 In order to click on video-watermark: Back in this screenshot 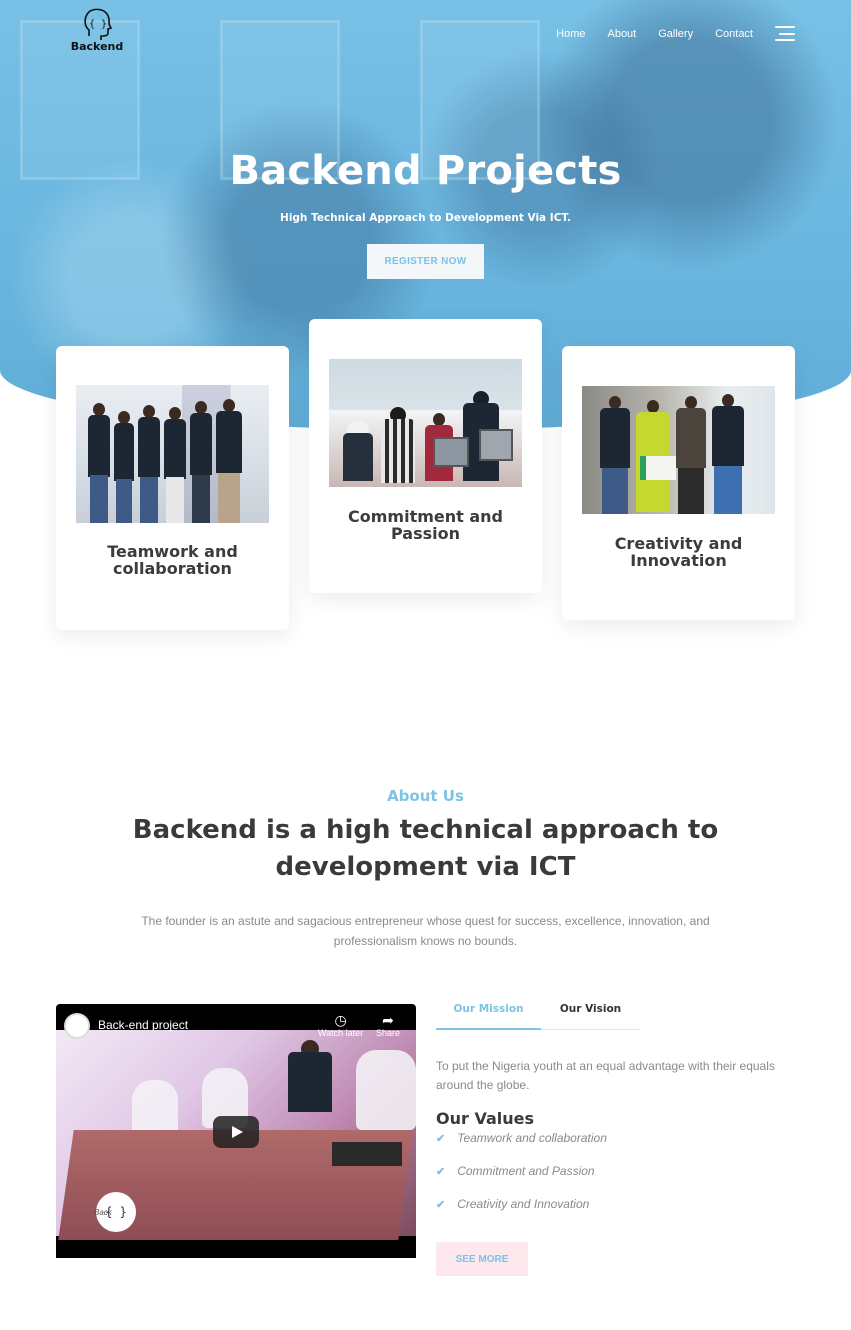, I will do `click(103, 1212)`.